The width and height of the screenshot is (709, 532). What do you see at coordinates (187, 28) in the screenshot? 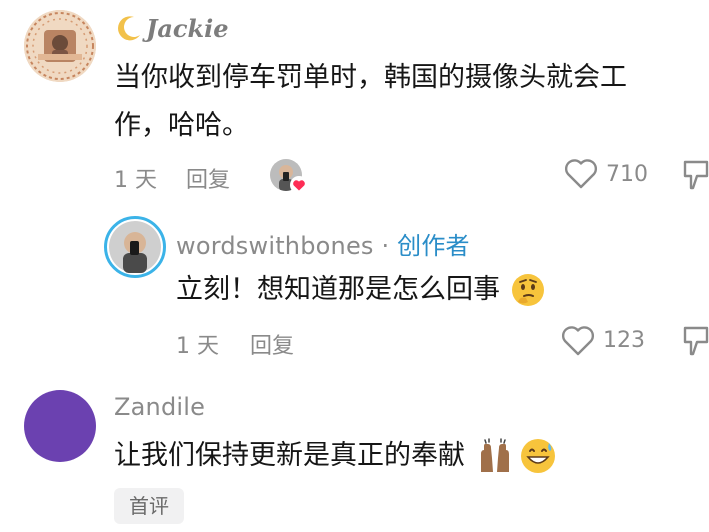
I see `username-jackie: Jackie` at bounding box center [187, 28].